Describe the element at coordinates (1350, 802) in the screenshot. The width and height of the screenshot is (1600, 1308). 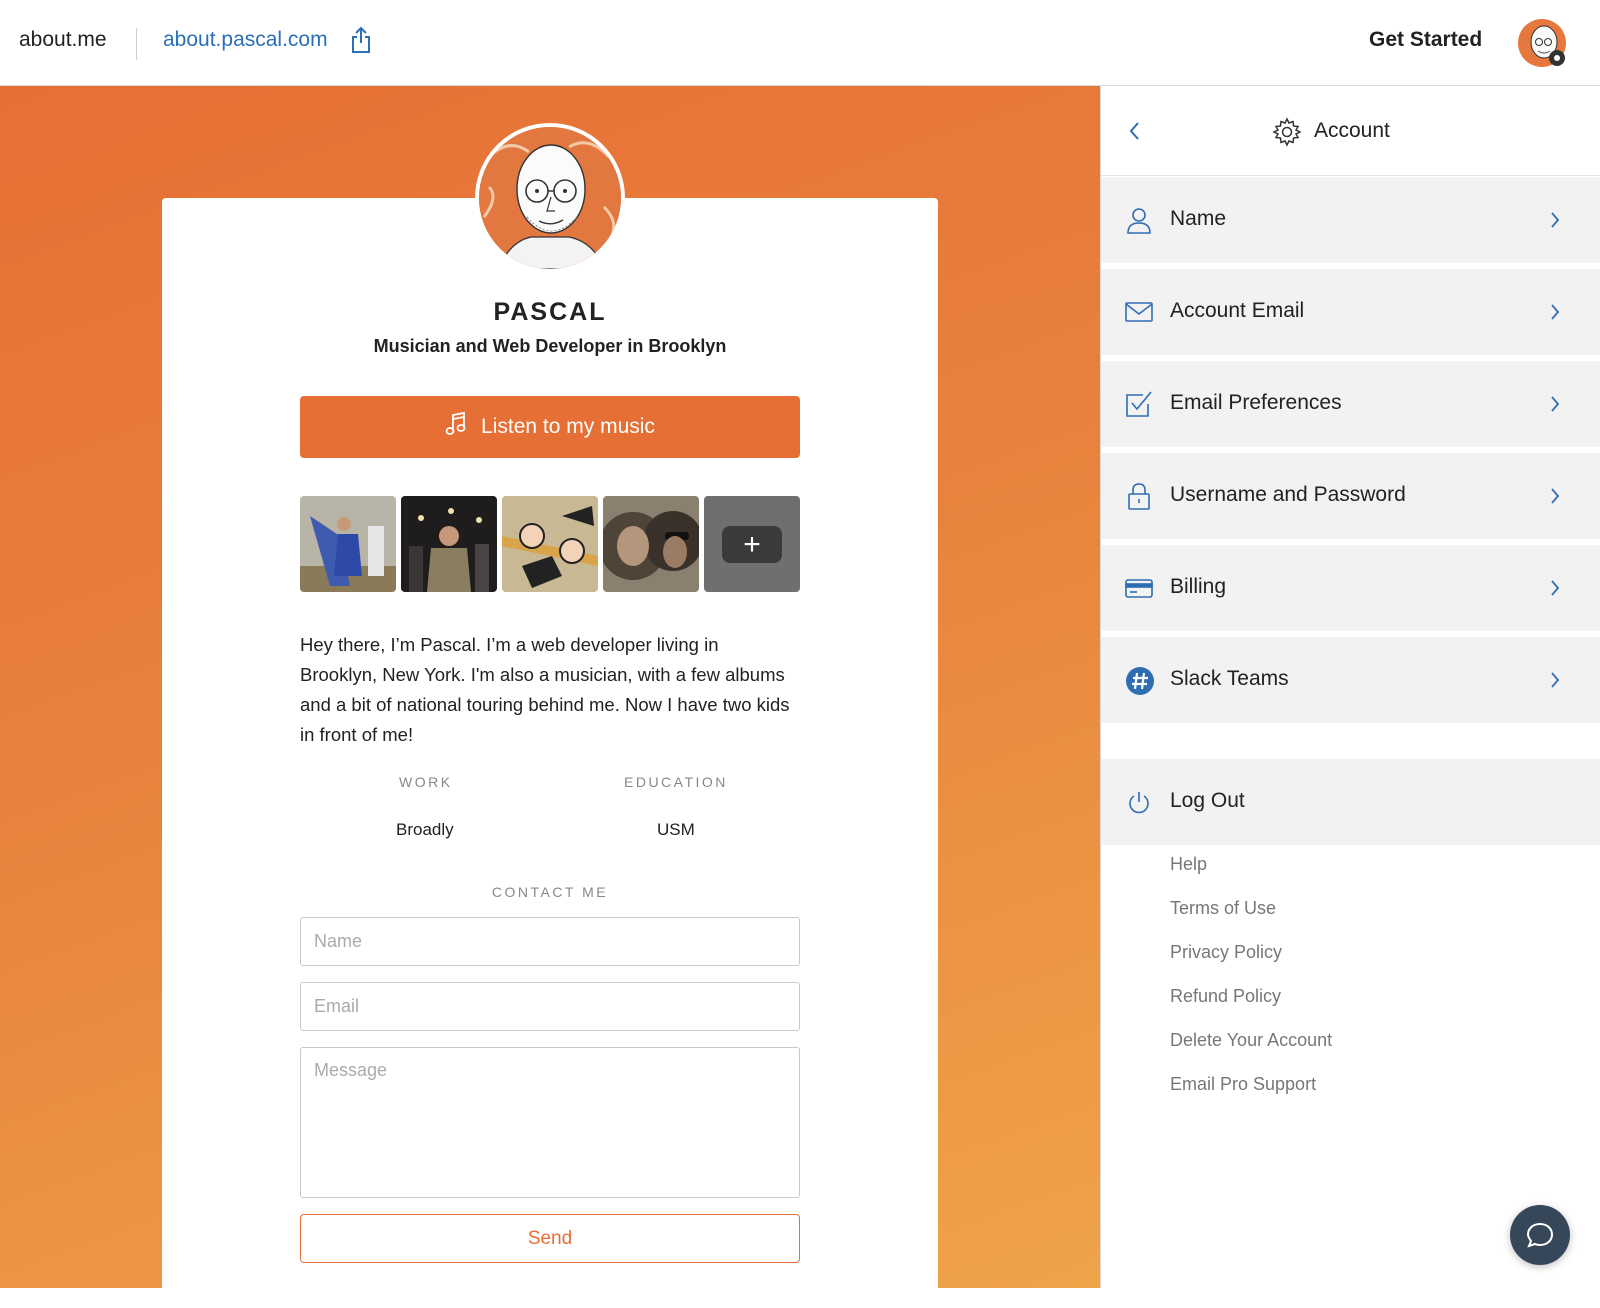
I see `logout-button: Log Out` at that location.